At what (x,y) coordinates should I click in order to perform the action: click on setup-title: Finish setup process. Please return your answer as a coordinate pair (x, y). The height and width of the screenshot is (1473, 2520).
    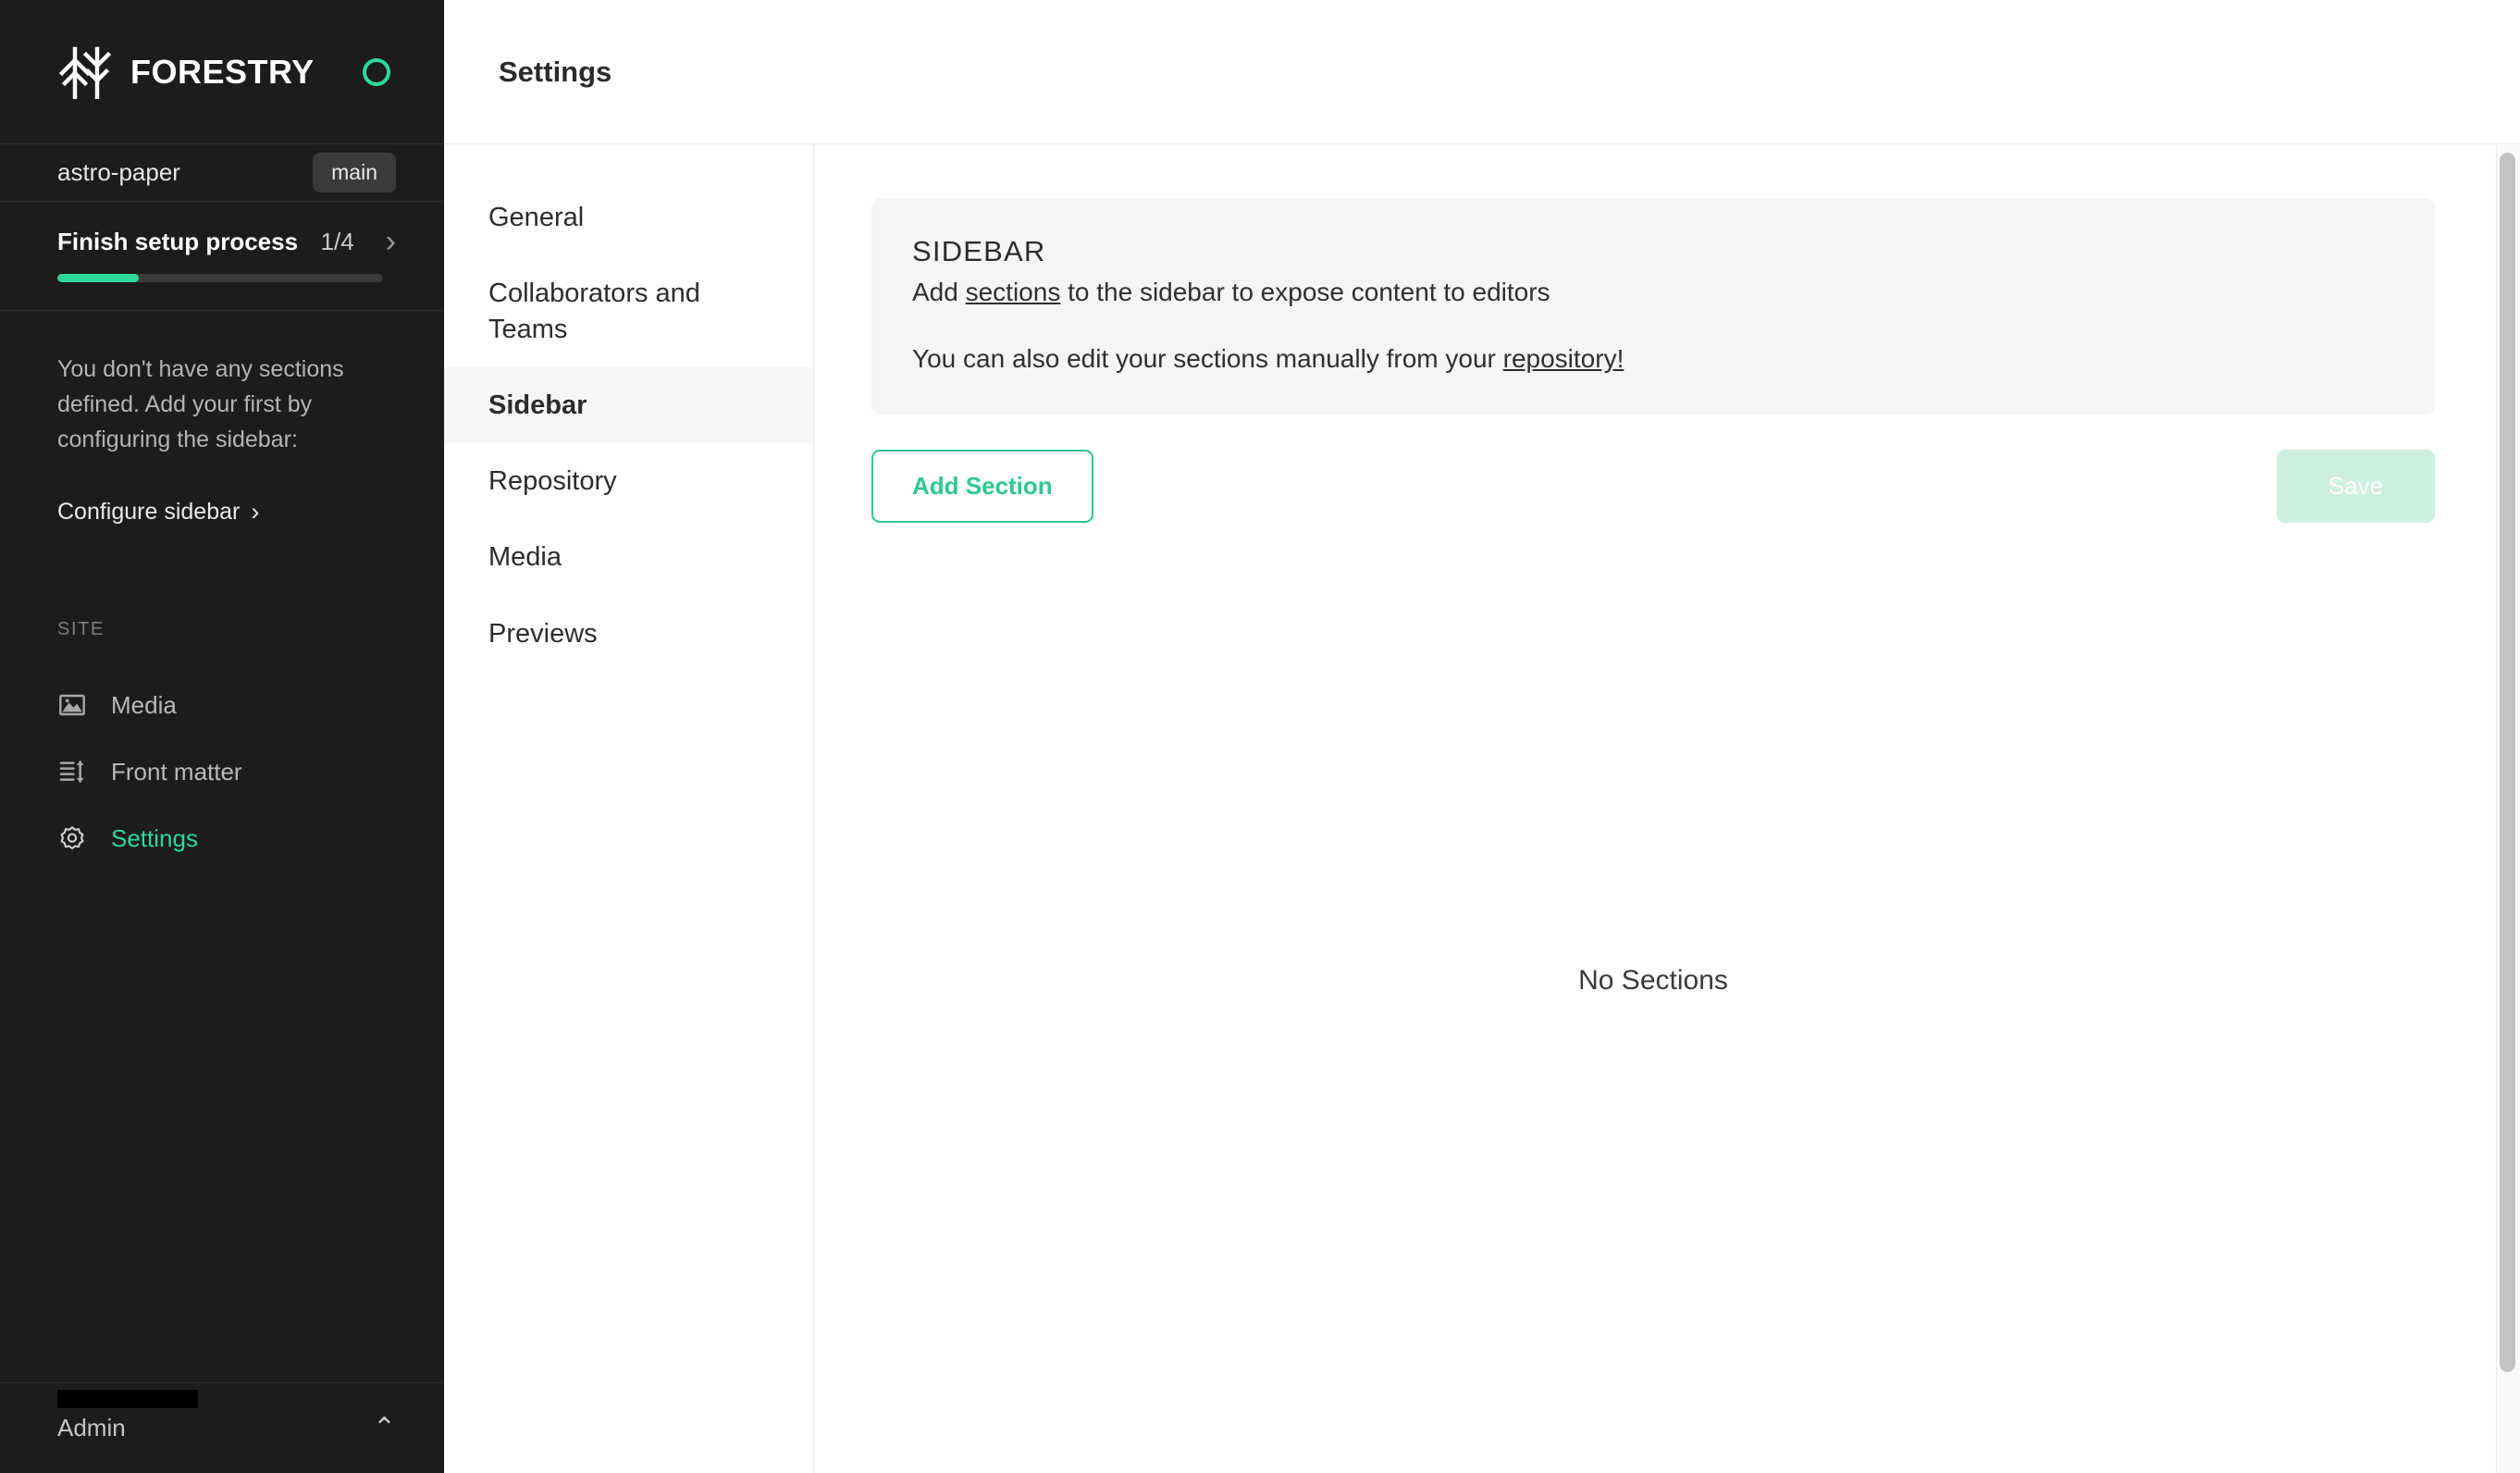
    Looking at the image, I should click on (178, 241).